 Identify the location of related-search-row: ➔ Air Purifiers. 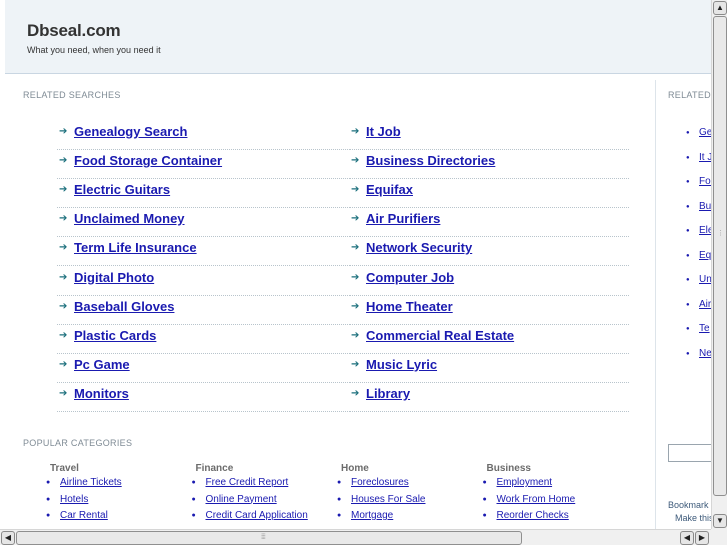
(489, 222).